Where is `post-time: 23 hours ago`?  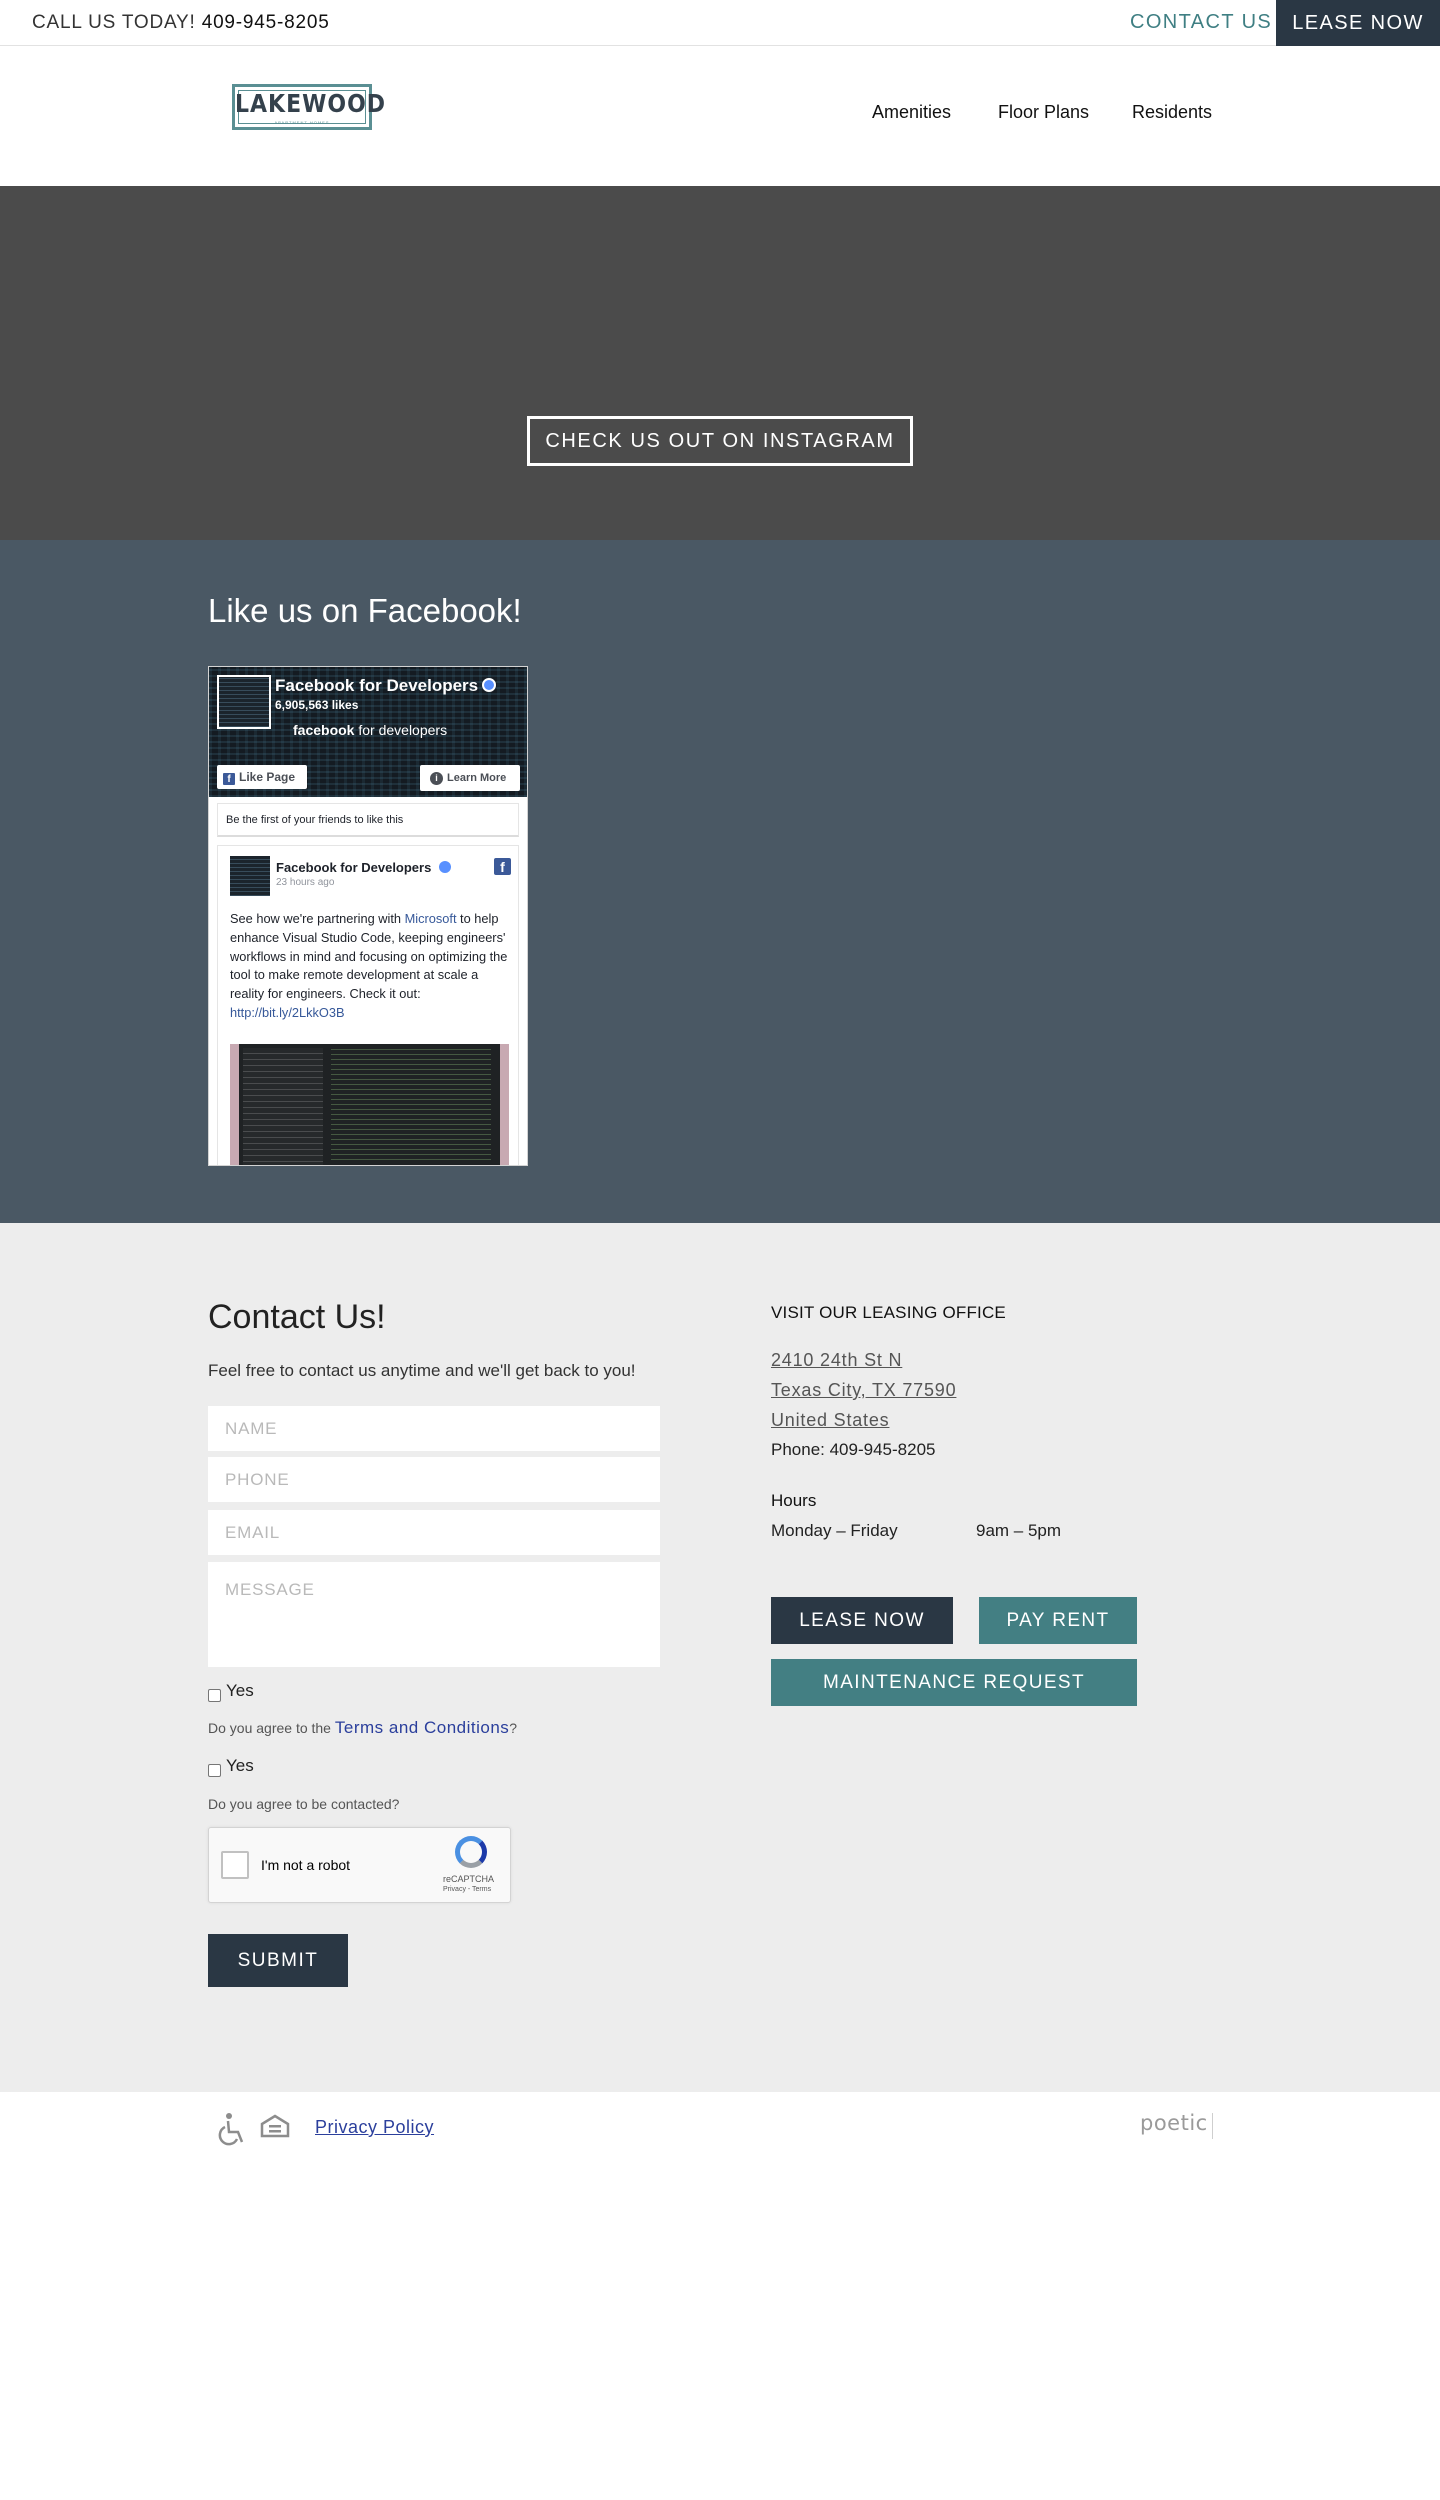 post-time: 23 hours ago is located at coordinates (305, 882).